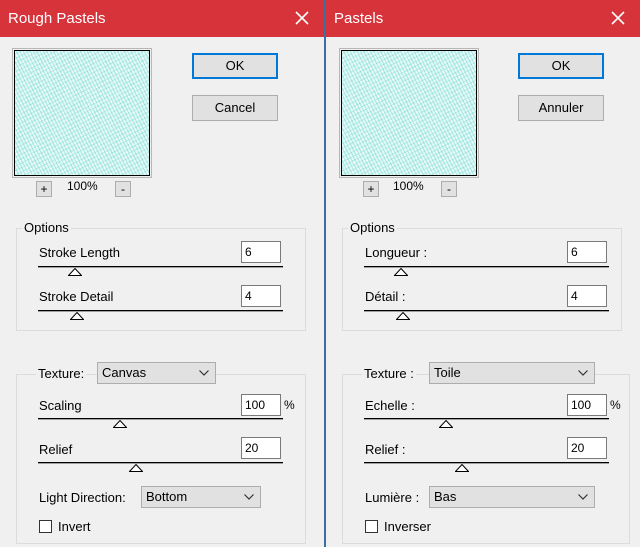 The image size is (640, 547). What do you see at coordinates (79, 252) in the screenshot?
I see `stroke-length-label: Stroke Length` at bounding box center [79, 252].